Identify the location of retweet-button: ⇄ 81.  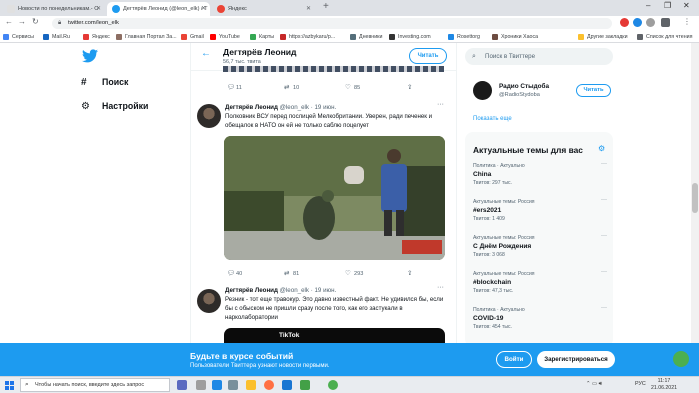
(291, 273).